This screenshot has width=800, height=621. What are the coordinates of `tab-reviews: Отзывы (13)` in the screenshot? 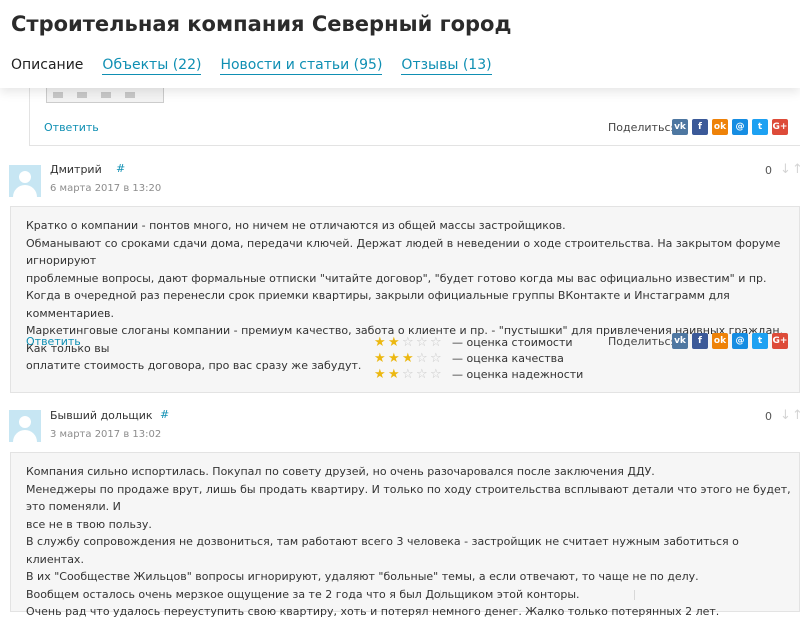 It's located at (446, 66).